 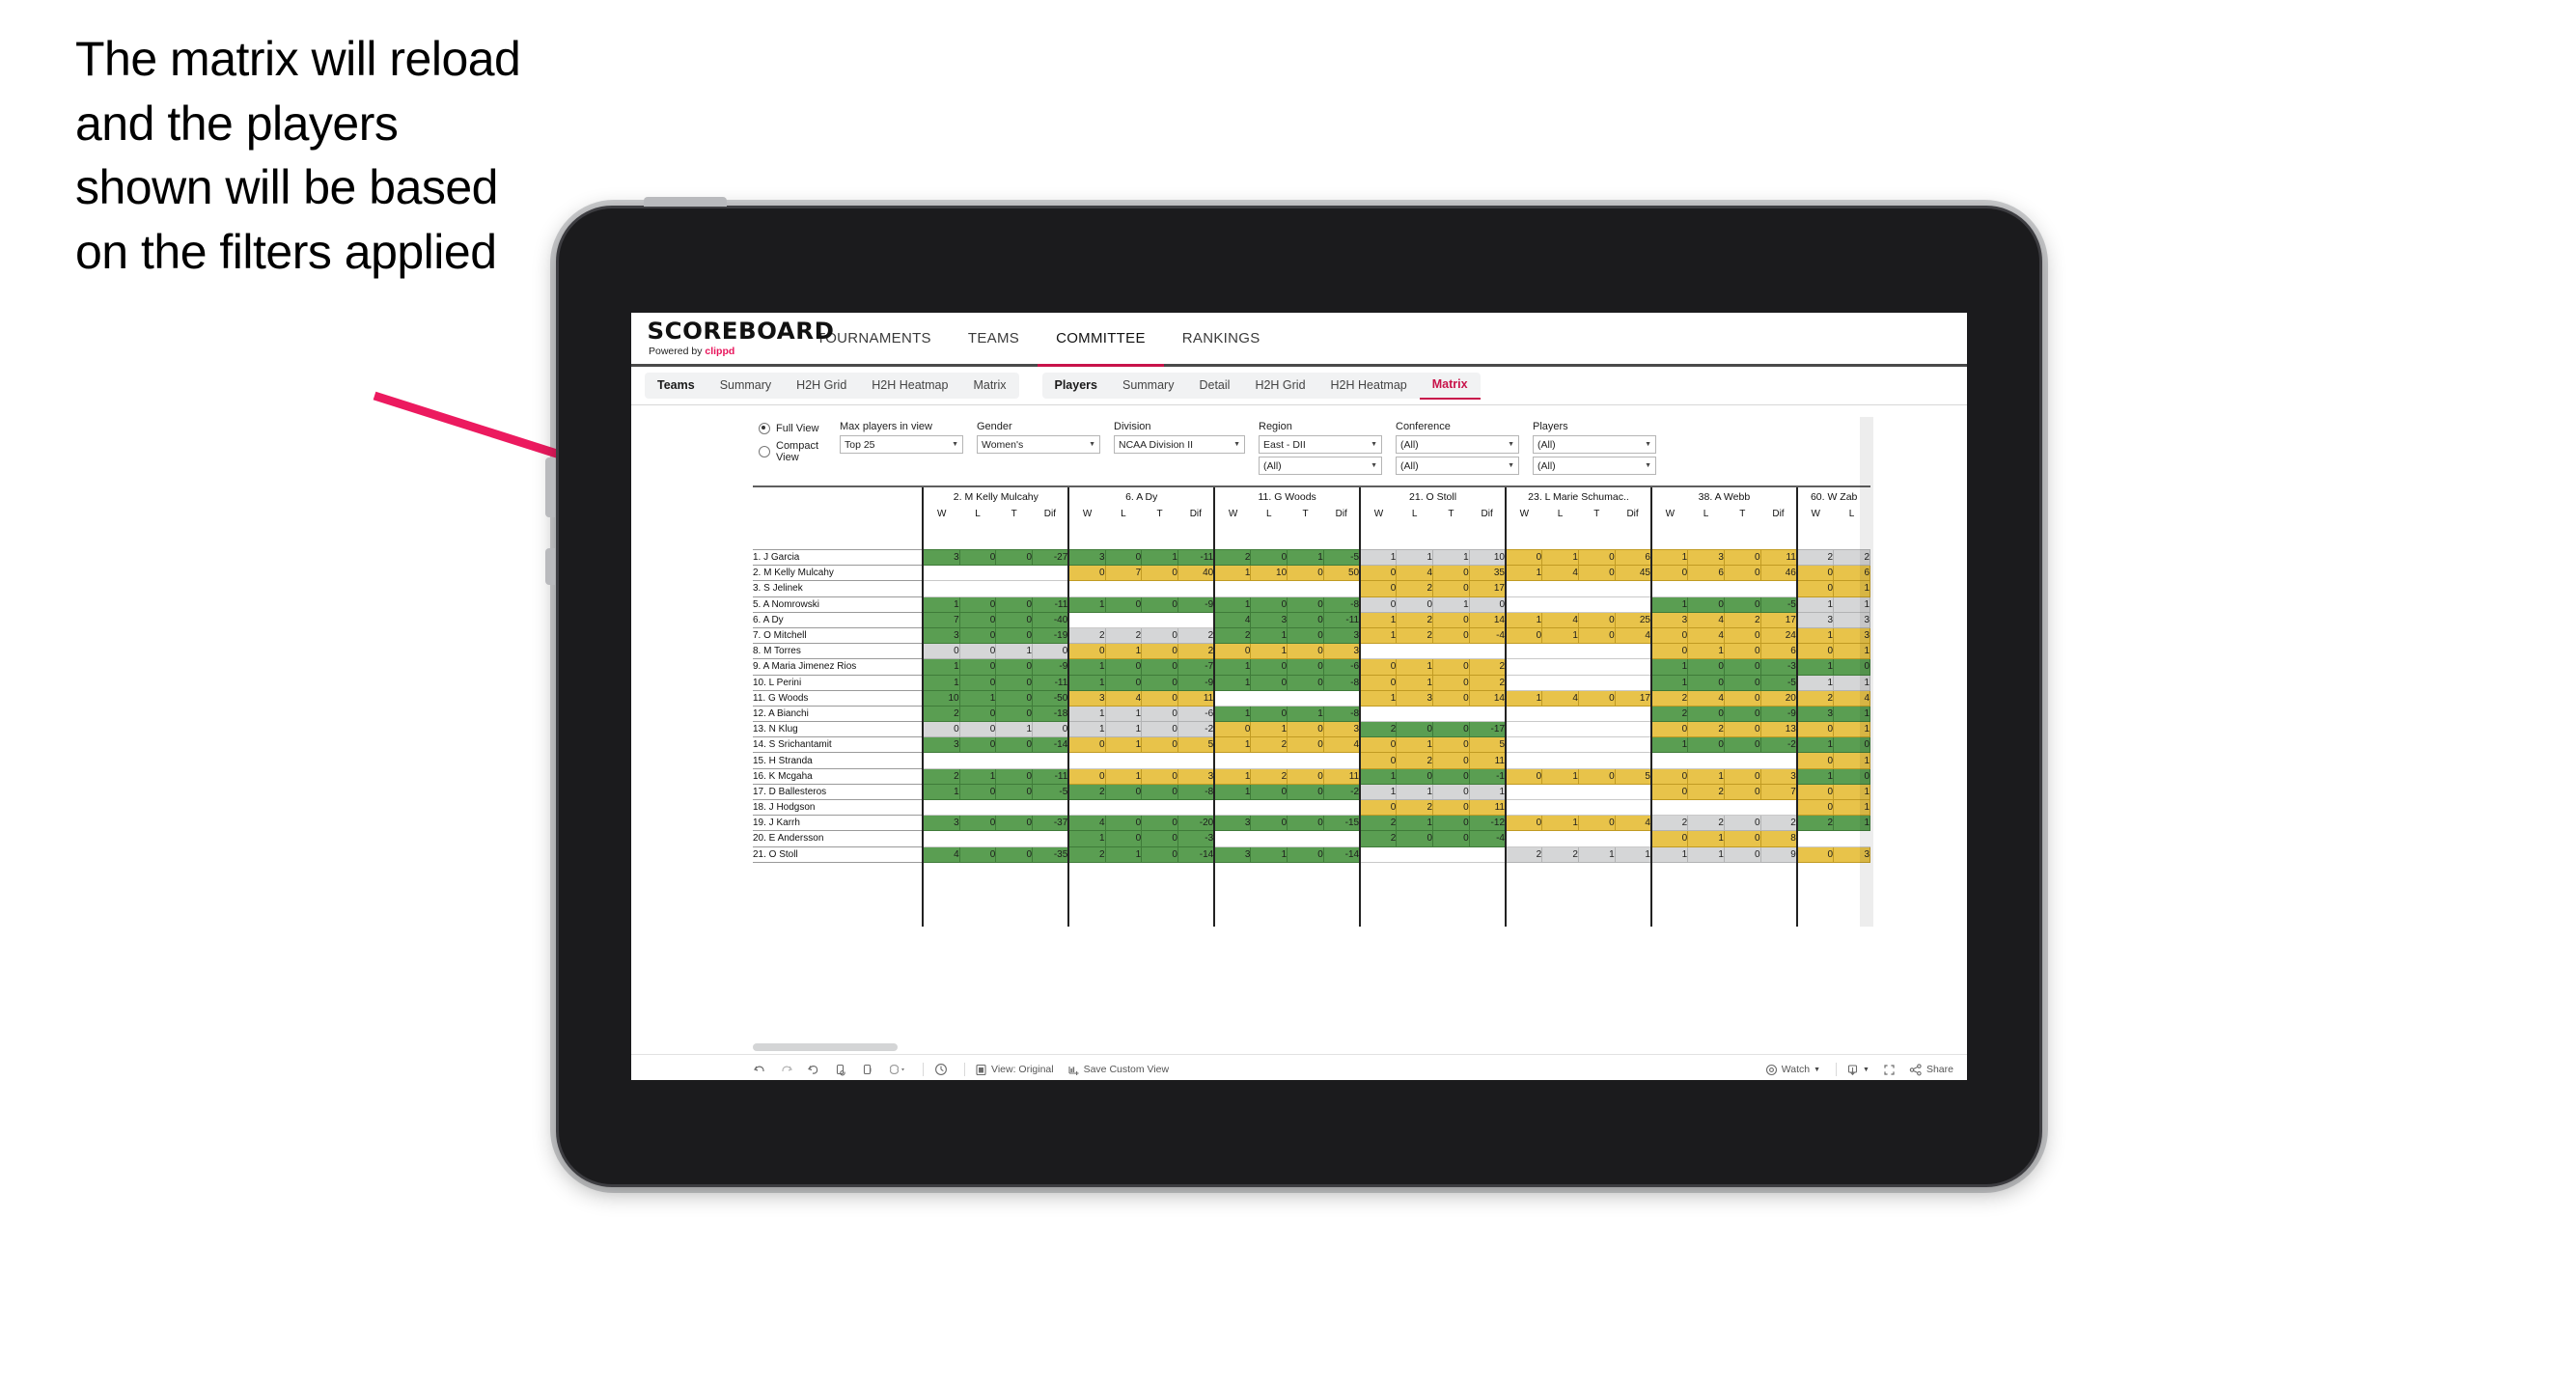 What do you see at coordinates (838, 620) in the screenshot?
I see `matrix-row-label: 6. A Dy` at bounding box center [838, 620].